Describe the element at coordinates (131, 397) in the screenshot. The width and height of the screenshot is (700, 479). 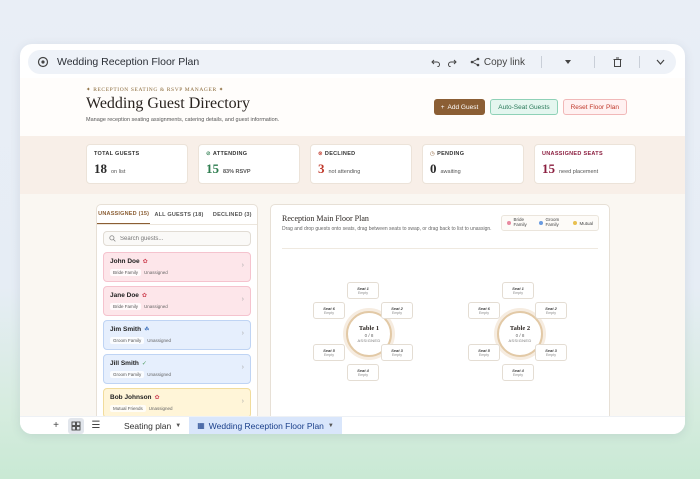
I see `guest-name: Bob Johnson` at that location.